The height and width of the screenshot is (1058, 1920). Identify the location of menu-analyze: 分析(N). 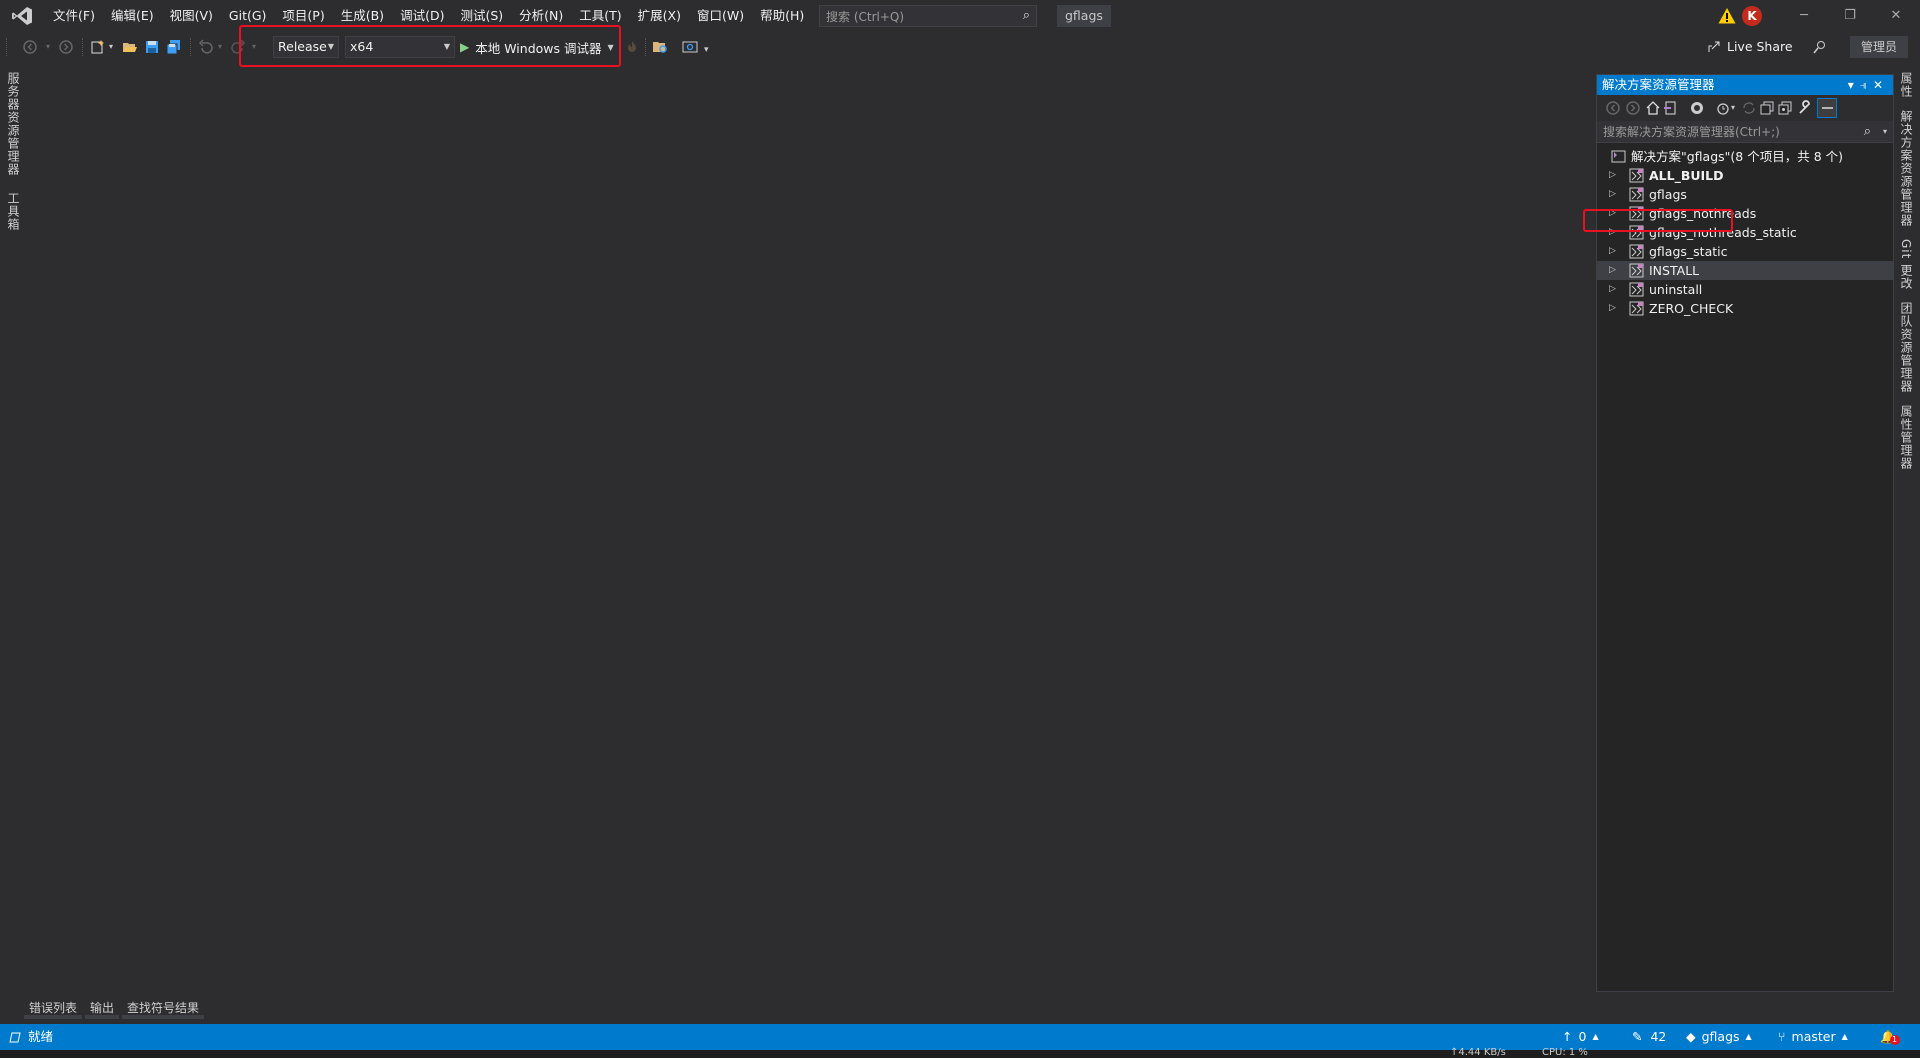
(541, 16).